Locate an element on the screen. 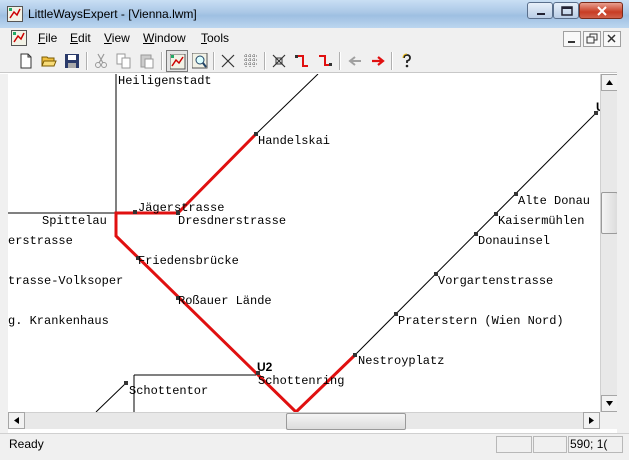 This screenshot has height=460, width=629. delete-node-button is located at coordinates (279, 61).